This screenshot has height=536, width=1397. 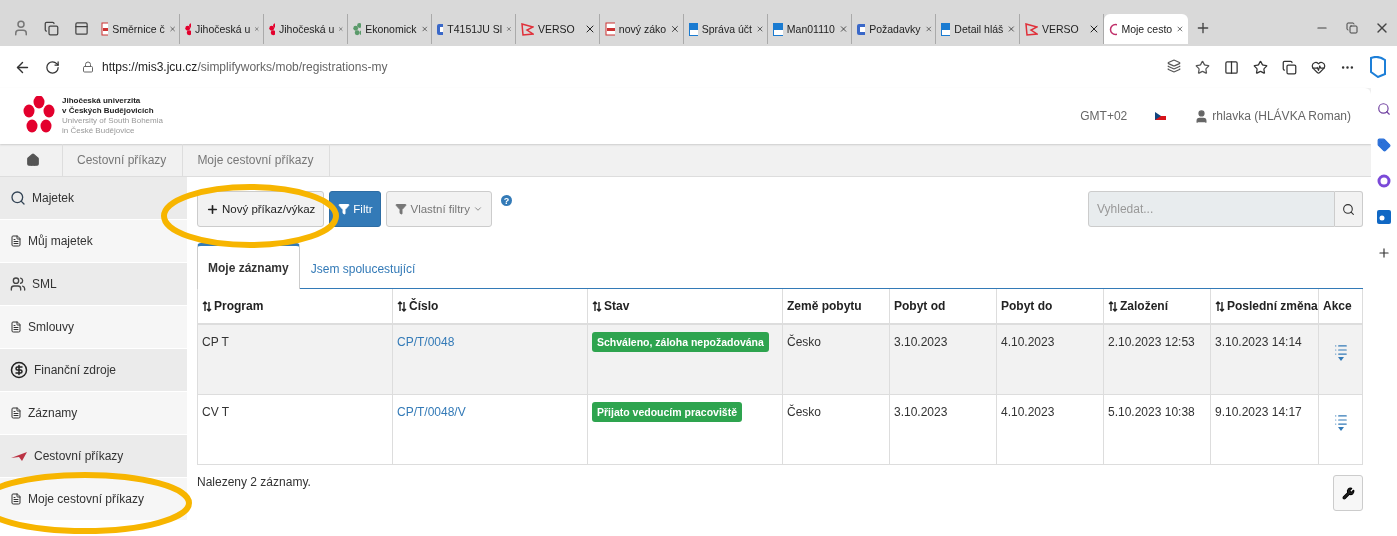 I want to click on record-count: Nalezeny 2 záznamy., so click(x=254, y=482).